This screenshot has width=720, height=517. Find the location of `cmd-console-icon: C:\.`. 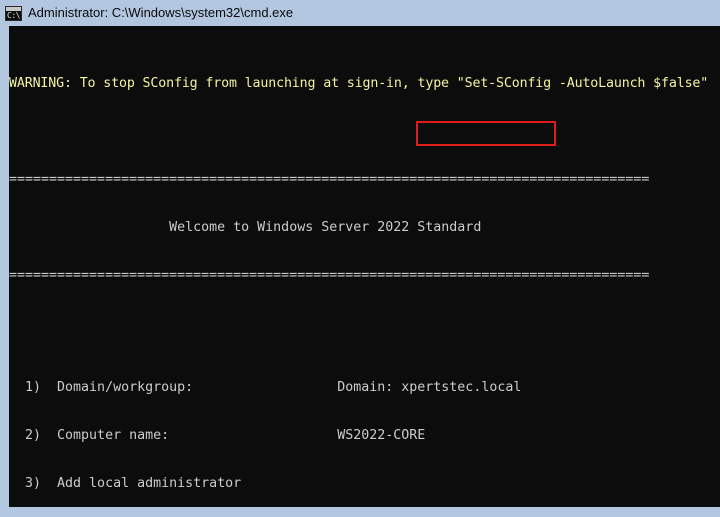

cmd-console-icon: C:\. is located at coordinates (13, 13).